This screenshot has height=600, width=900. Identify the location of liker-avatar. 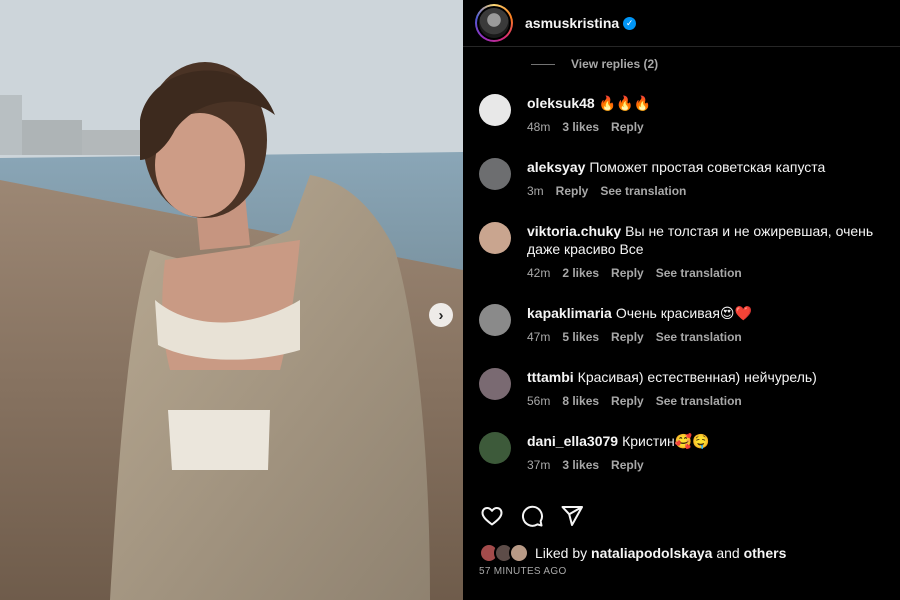
(519, 553).